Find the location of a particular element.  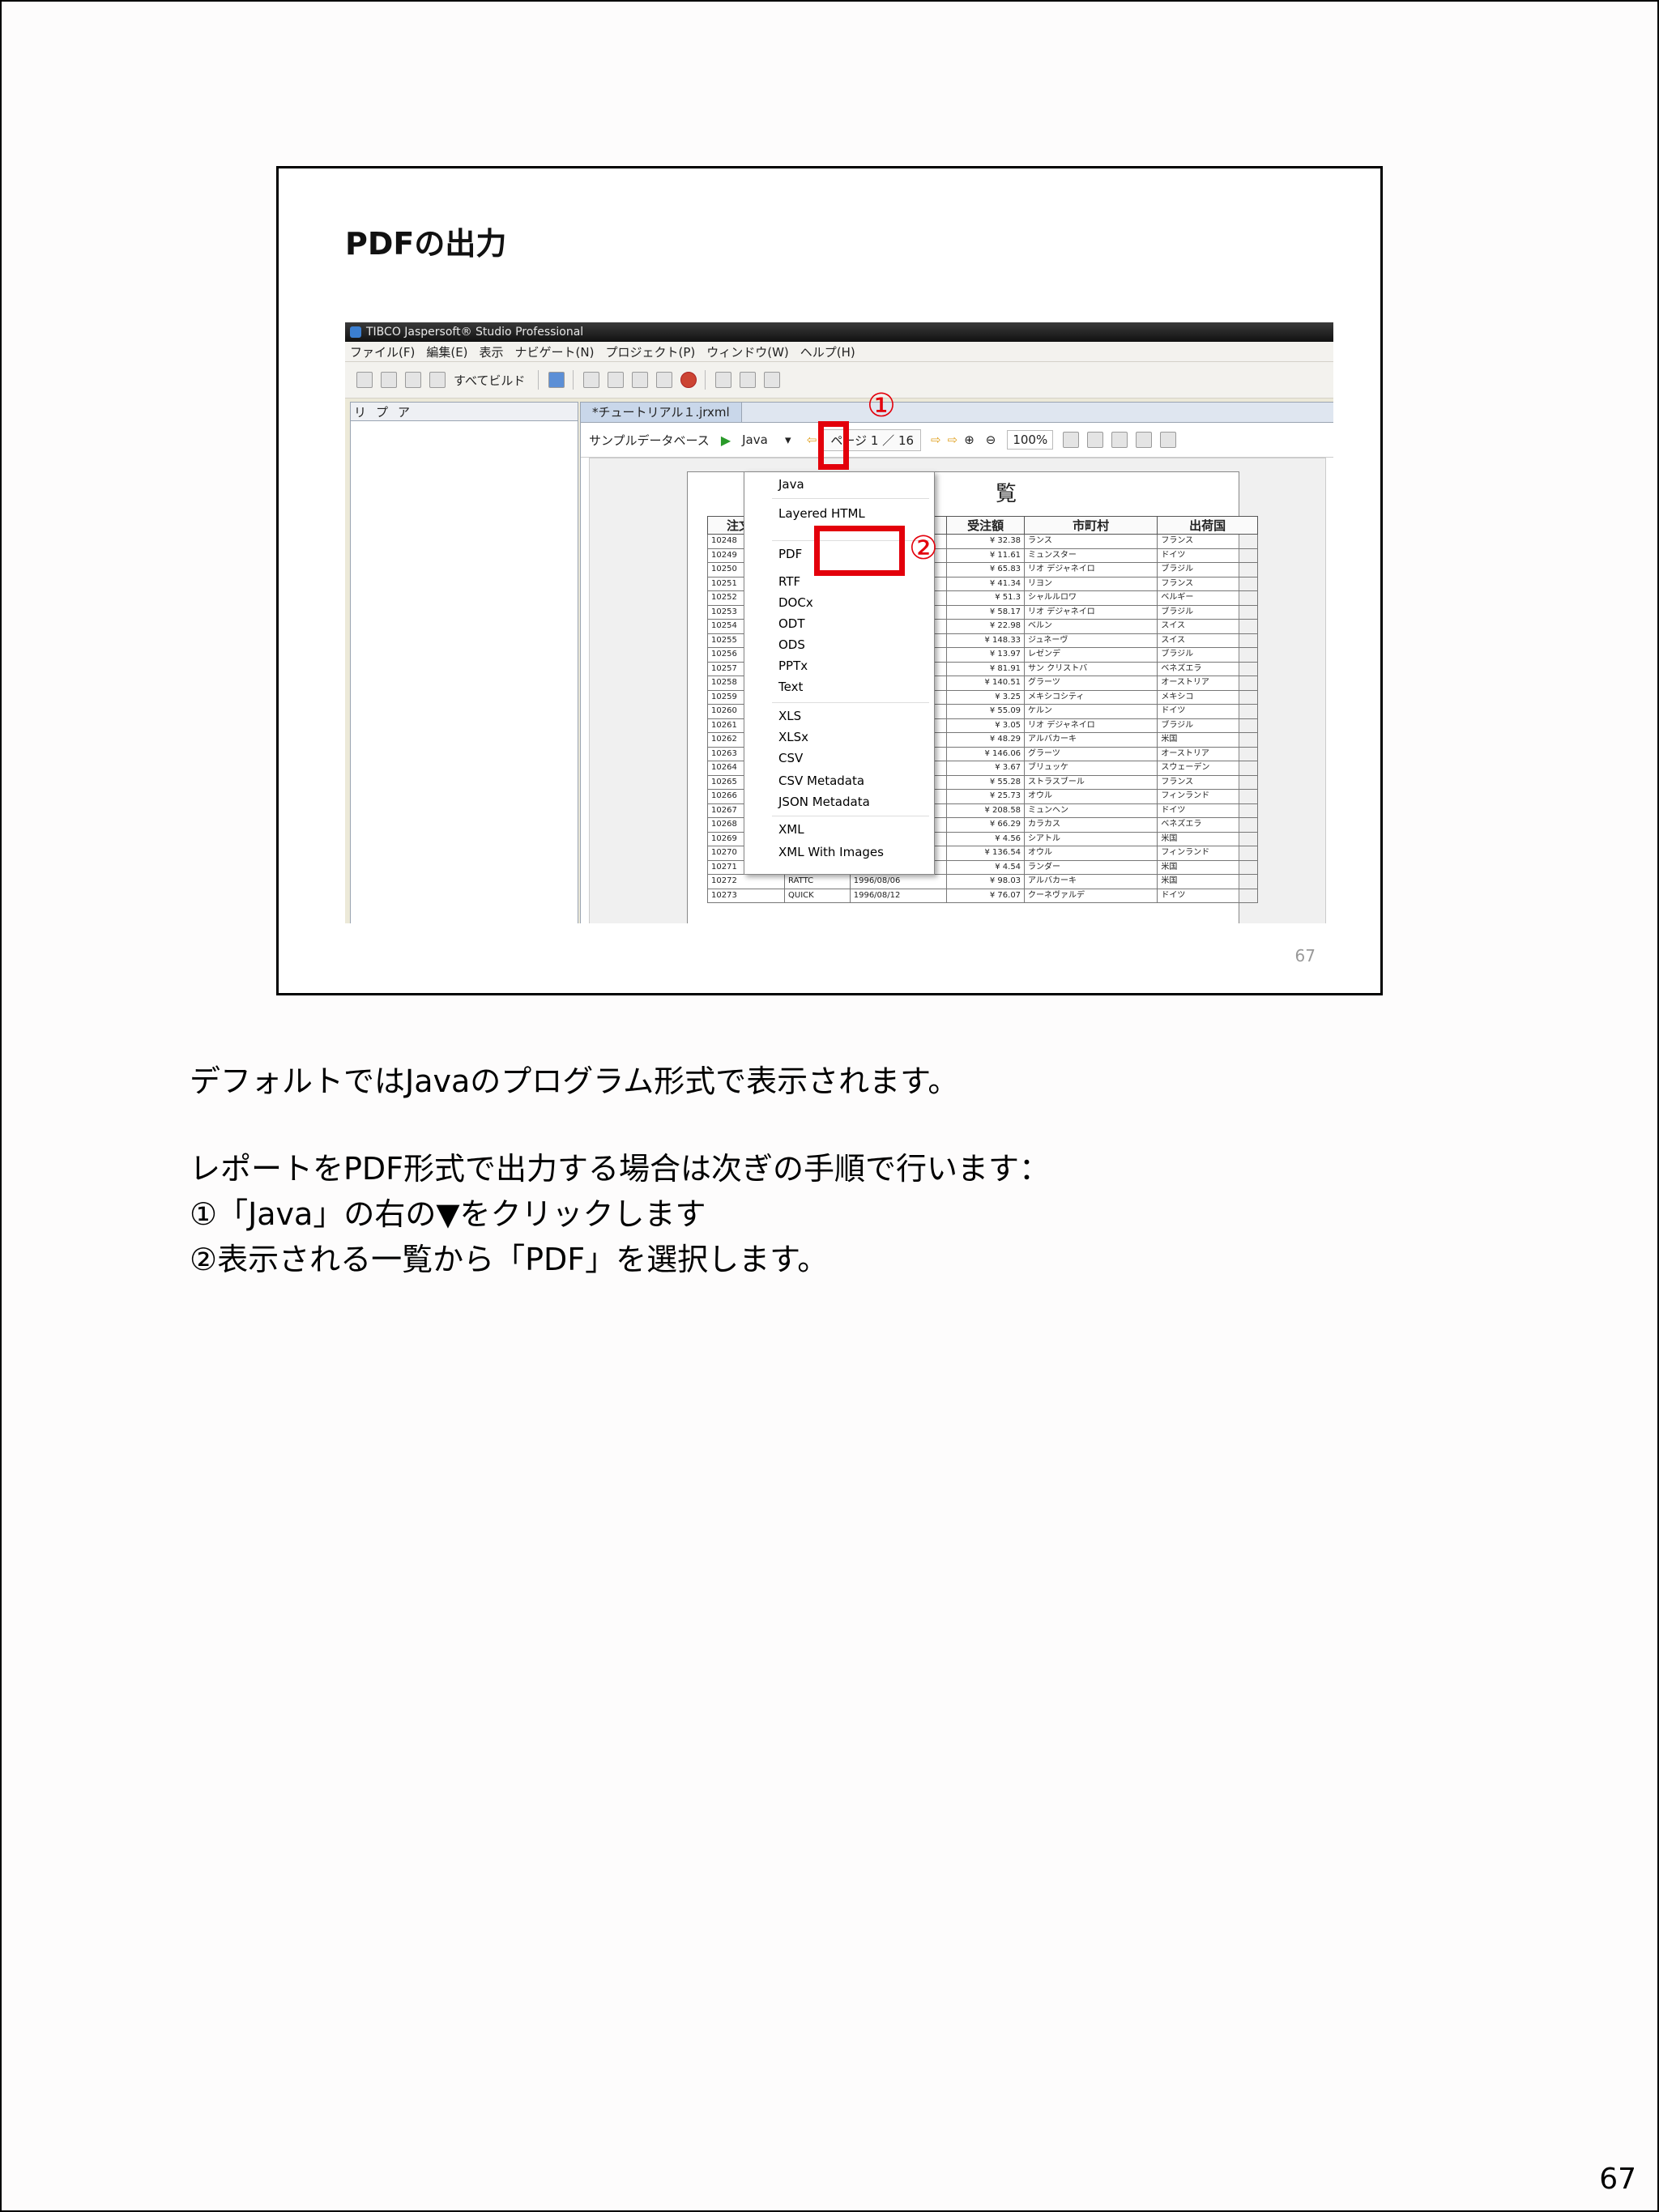

table-cell: ミュンスター is located at coordinates (1091, 555).